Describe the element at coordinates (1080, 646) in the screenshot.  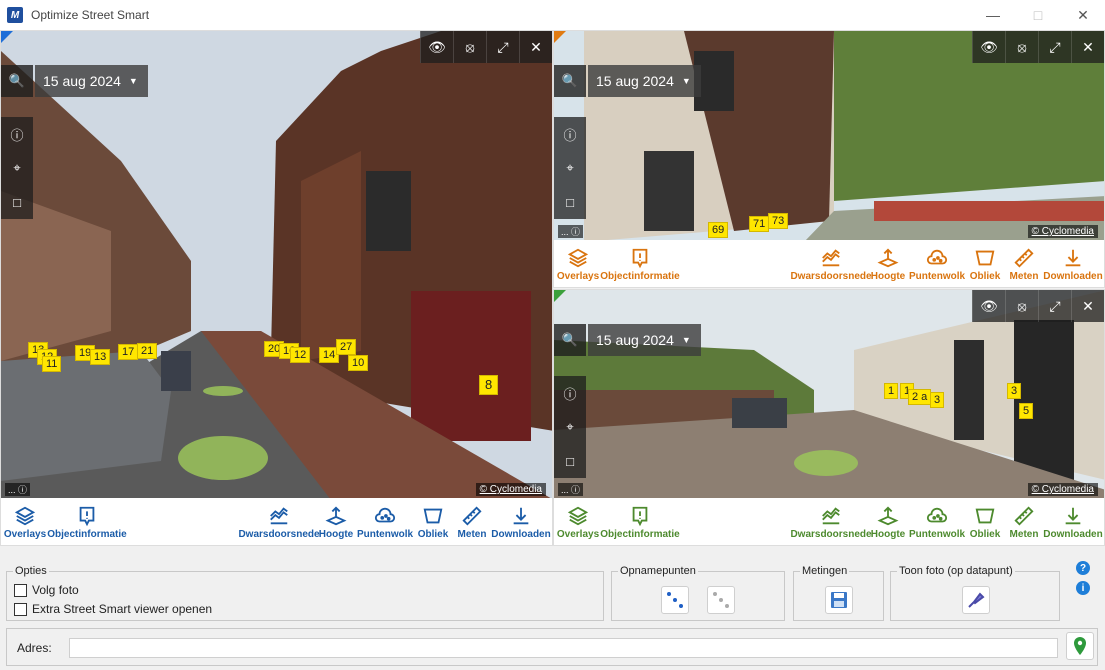
I see `locate-address-button` at that location.